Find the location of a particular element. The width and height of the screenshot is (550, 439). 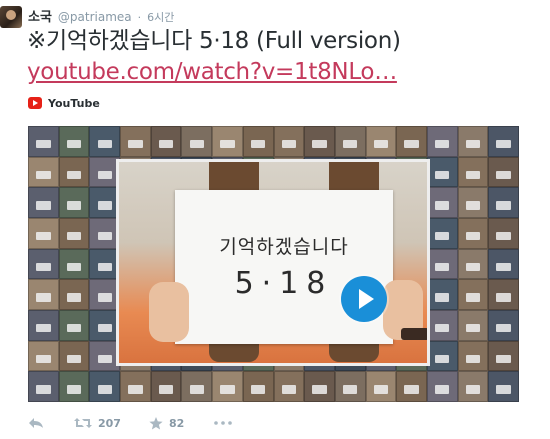

reply-icon is located at coordinates (36, 423).